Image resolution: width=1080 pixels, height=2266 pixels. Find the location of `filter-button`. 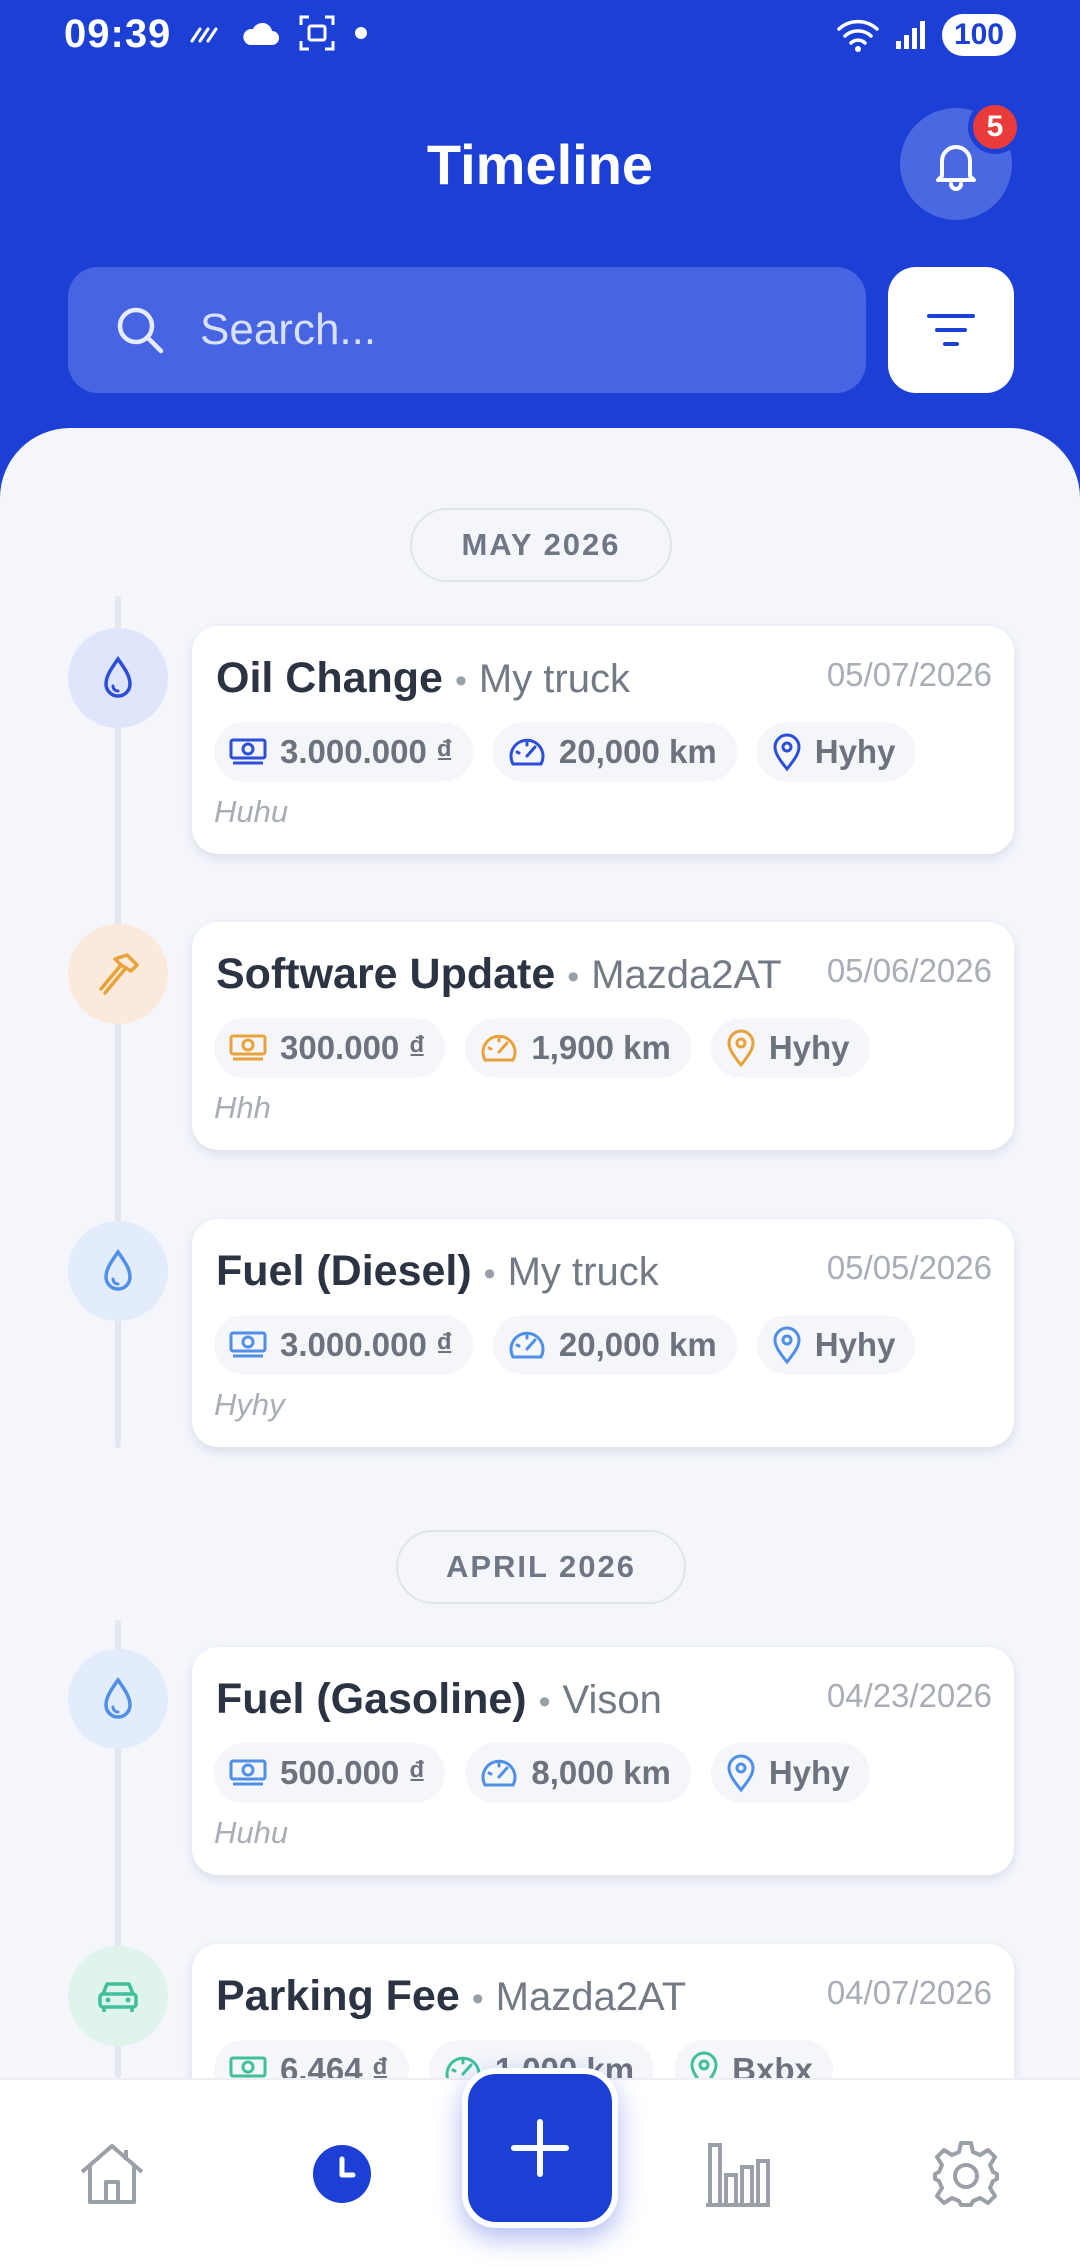

filter-button is located at coordinates (951, 330).